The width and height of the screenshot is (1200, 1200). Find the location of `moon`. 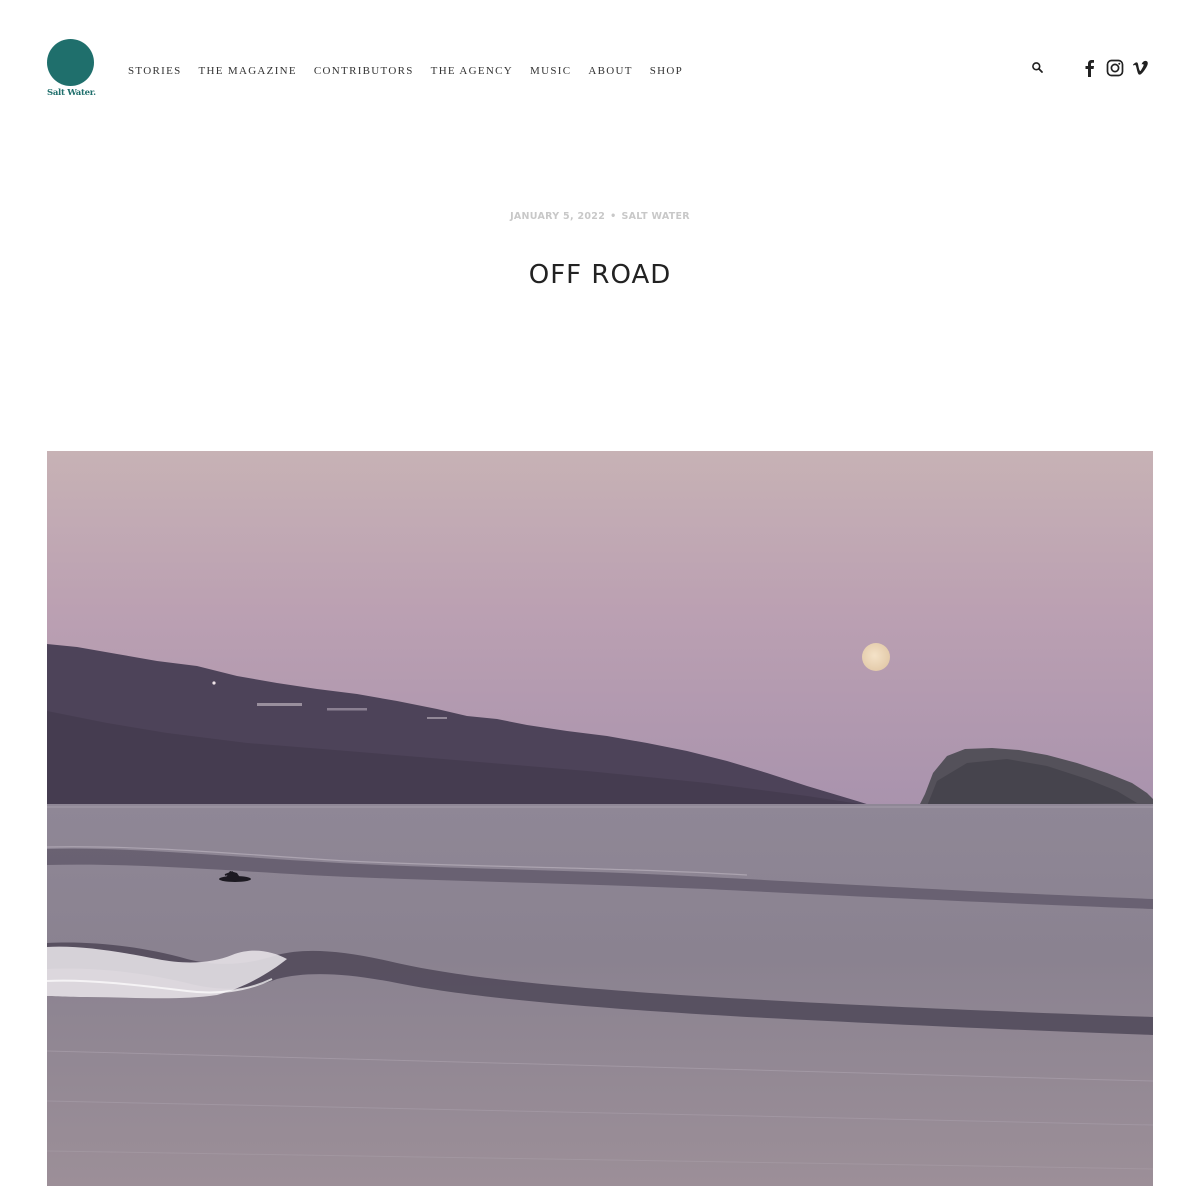

moon is located at coordinates (876, 657).